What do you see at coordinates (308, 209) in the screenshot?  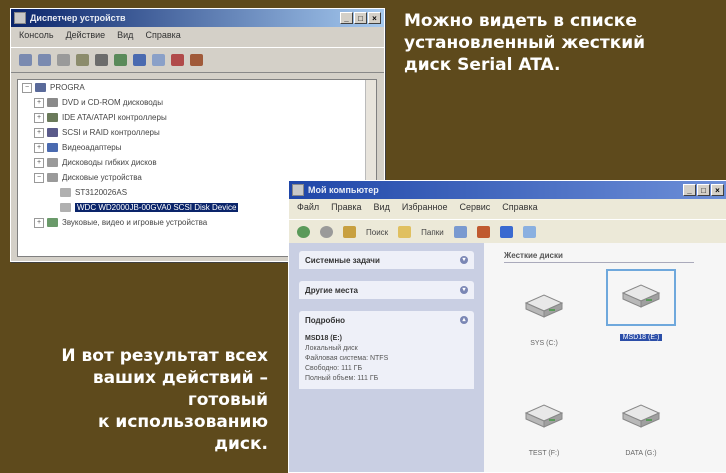 I see `menu-item-file: Файл` at bounding box center [308, 209].